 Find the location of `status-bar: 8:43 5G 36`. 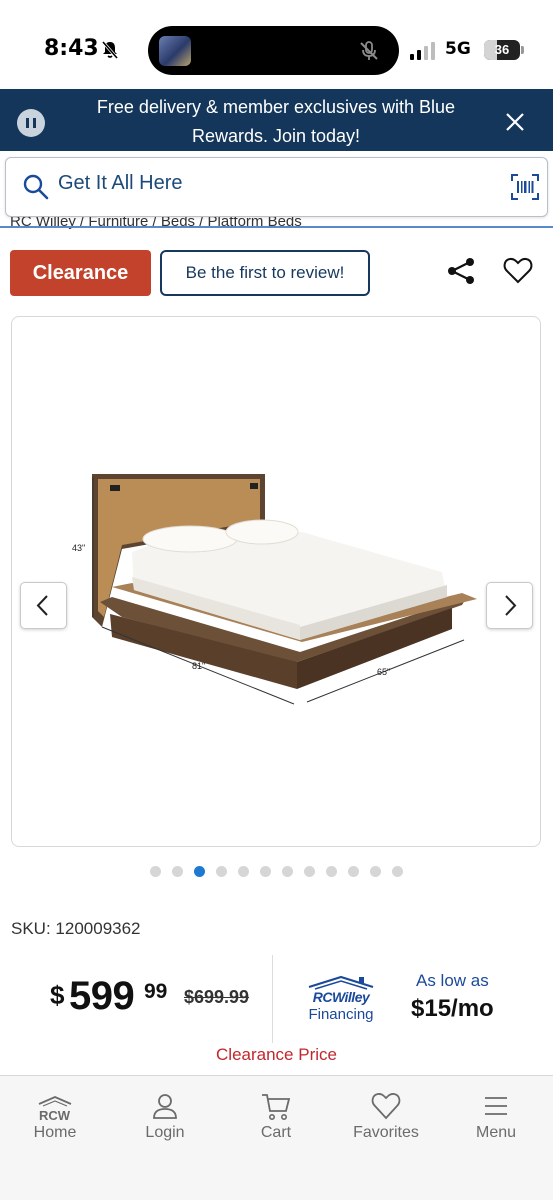

status-bar: 8:43 5G 36 is located at coordinates (276, 45).